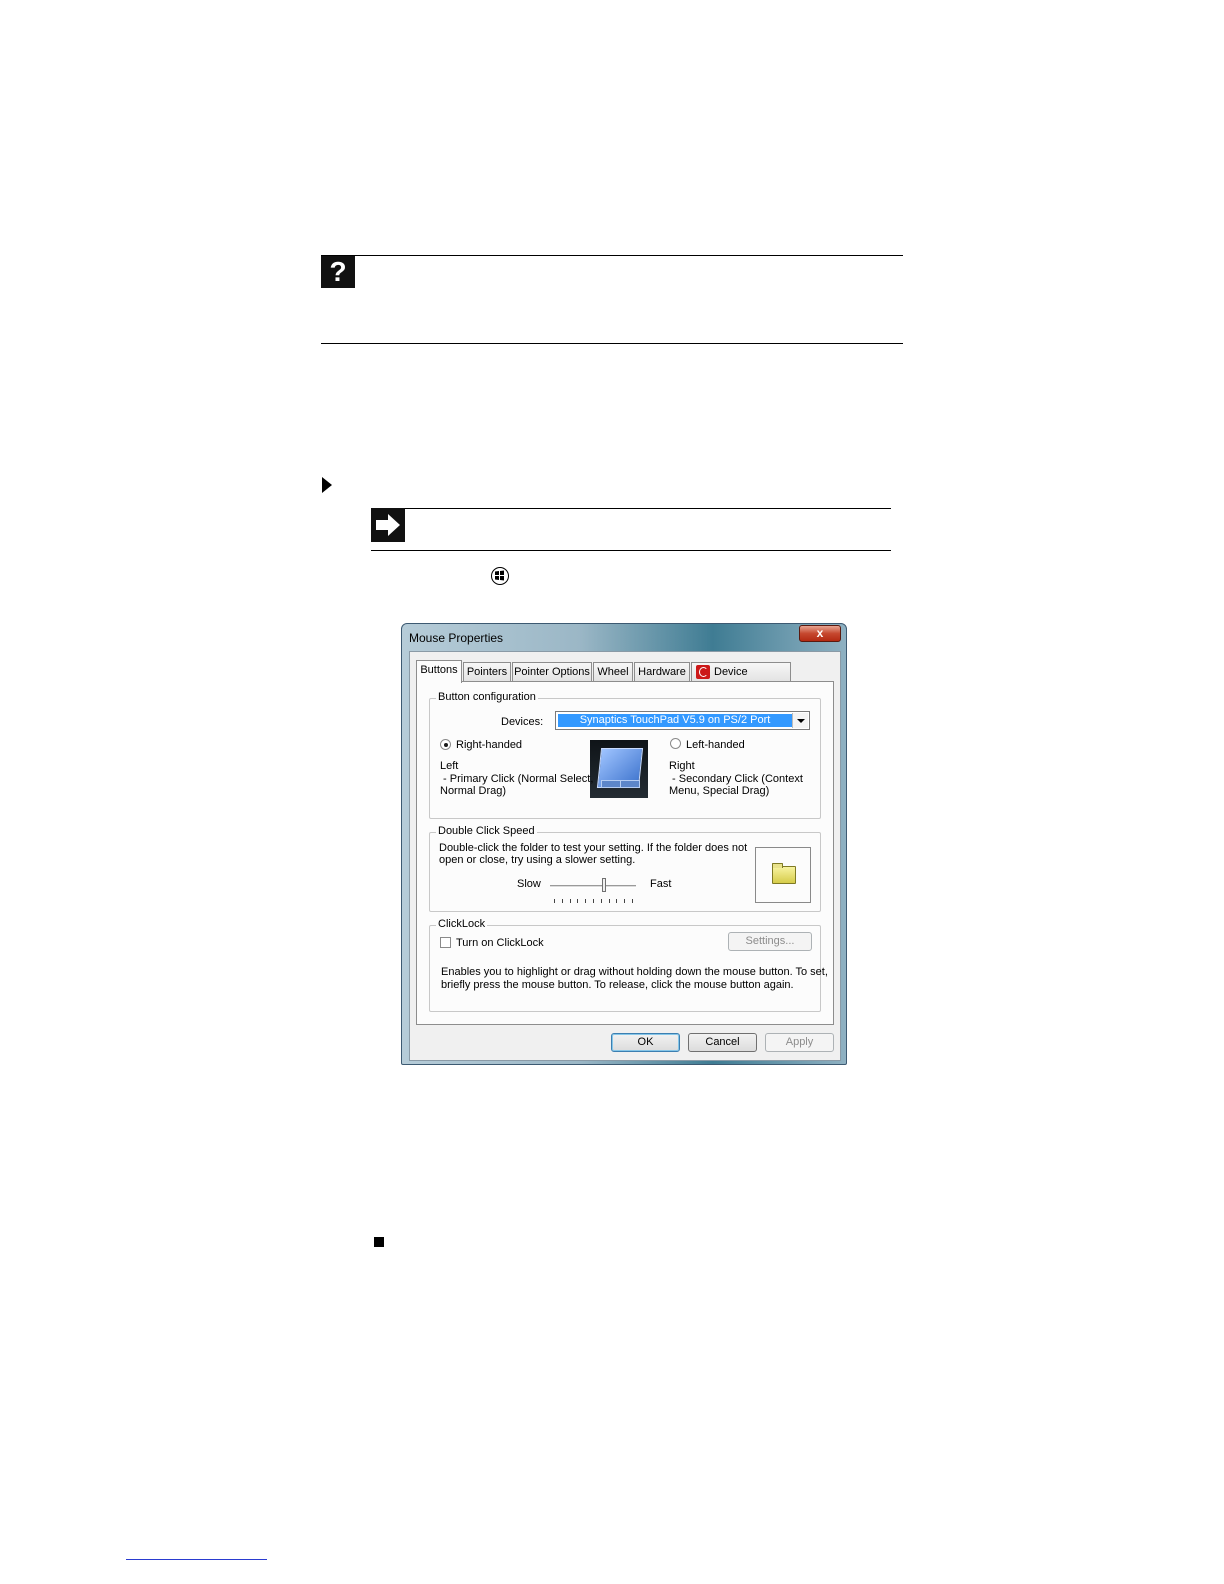  I want to click on tab-pointers: Pointers, so click(487, 671).